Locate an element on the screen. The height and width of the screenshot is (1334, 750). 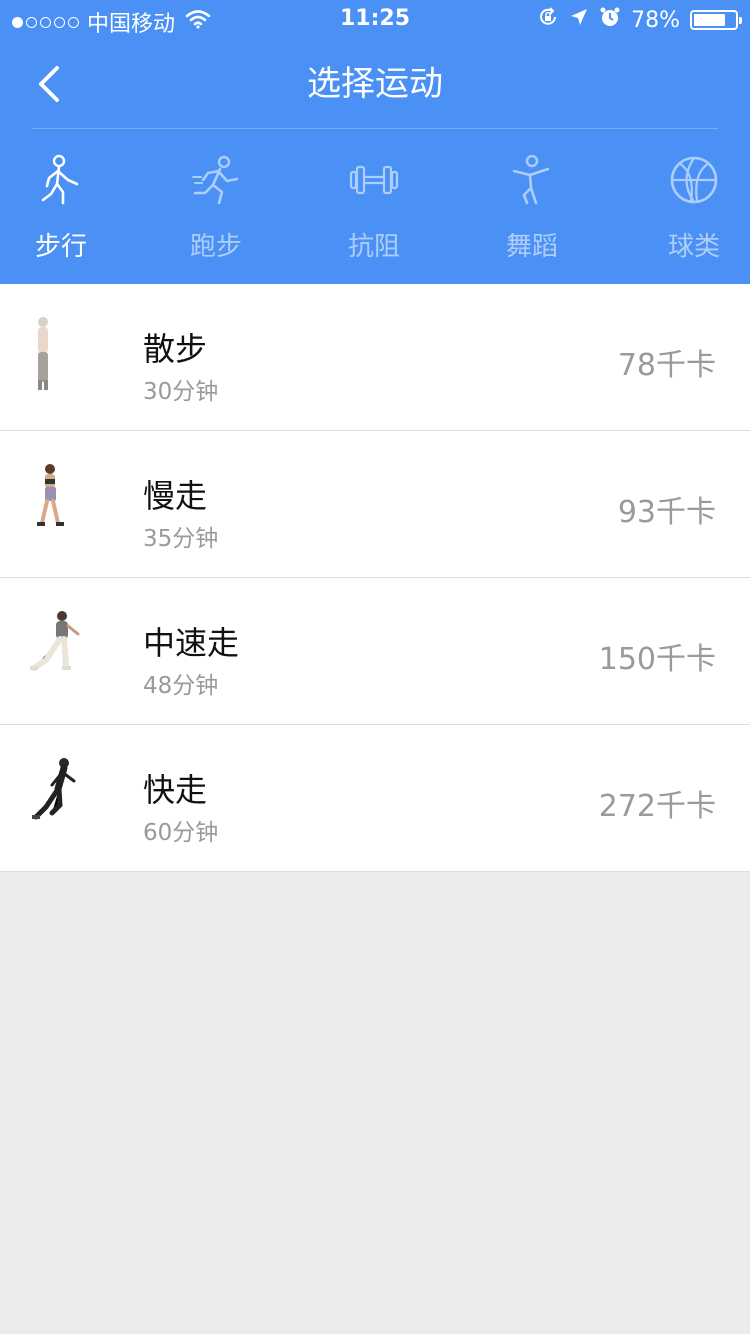
activity-name: 中速走 is located at coordinates (191, 643).